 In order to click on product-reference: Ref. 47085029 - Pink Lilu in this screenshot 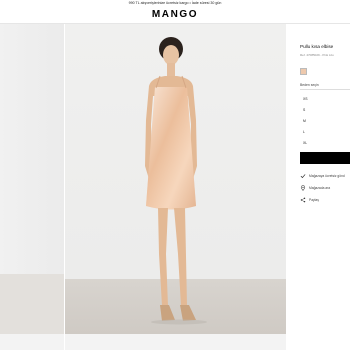, I will do `click(317, 55)`.